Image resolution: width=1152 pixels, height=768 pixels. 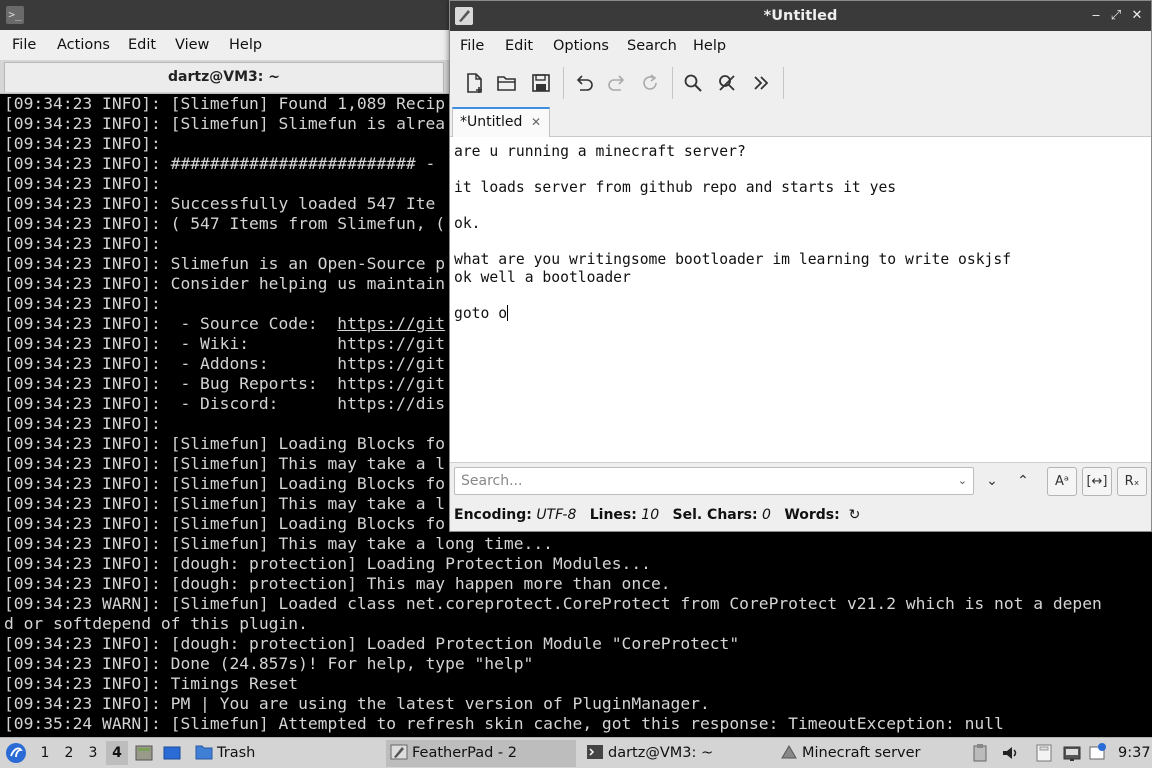 What do you see at coordinates (224, 77) in the screenshot?
I see `terminal-tab: dartz@VM3: ~` at bounding box center [224, 77].